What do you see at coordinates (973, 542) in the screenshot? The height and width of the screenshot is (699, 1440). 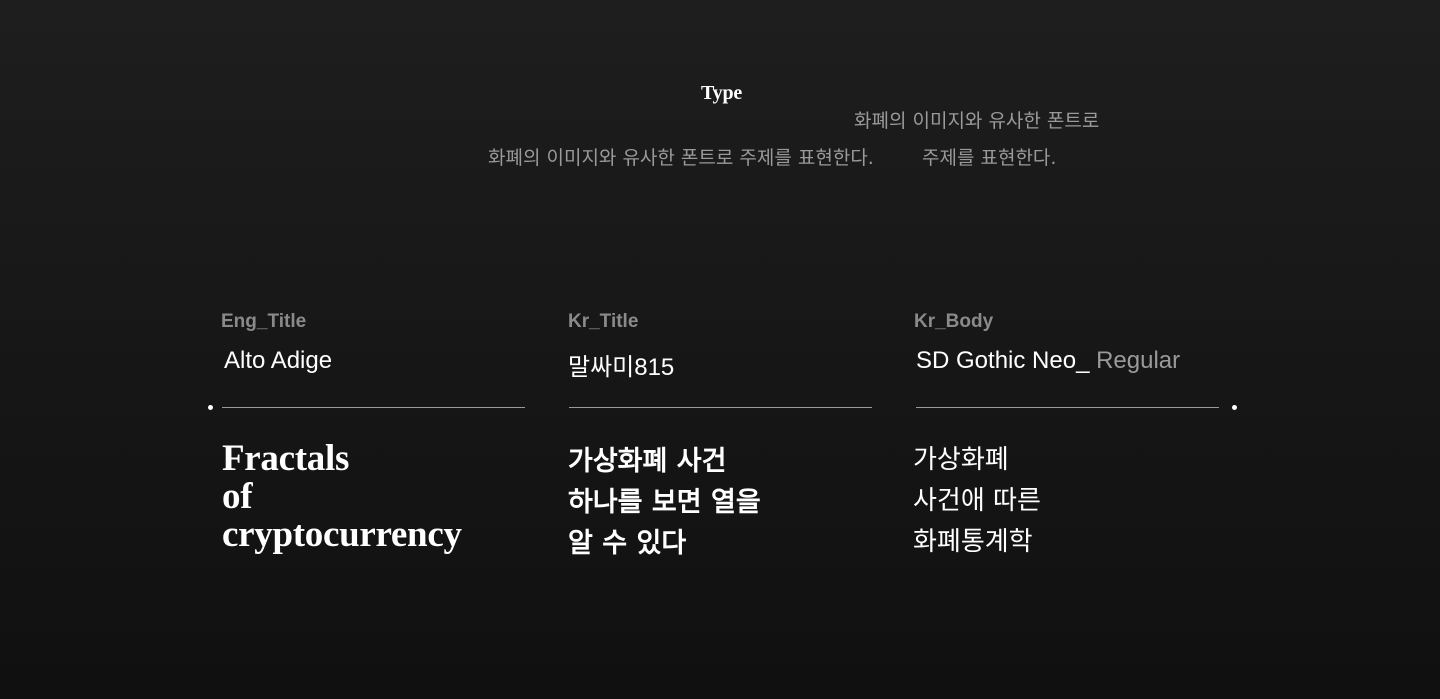 I see `sample-line: 화폐통계학` at bounding box center [973, 542].